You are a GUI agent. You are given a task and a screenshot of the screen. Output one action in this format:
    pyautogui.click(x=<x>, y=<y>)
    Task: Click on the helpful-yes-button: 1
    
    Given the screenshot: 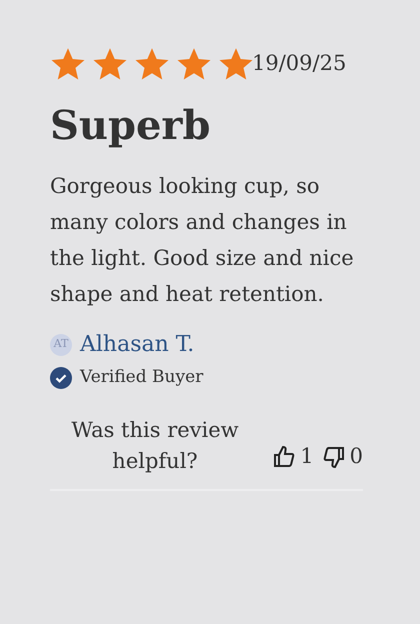 What is the action you would take?
    pyautogui.click(x=293, y=456)
    